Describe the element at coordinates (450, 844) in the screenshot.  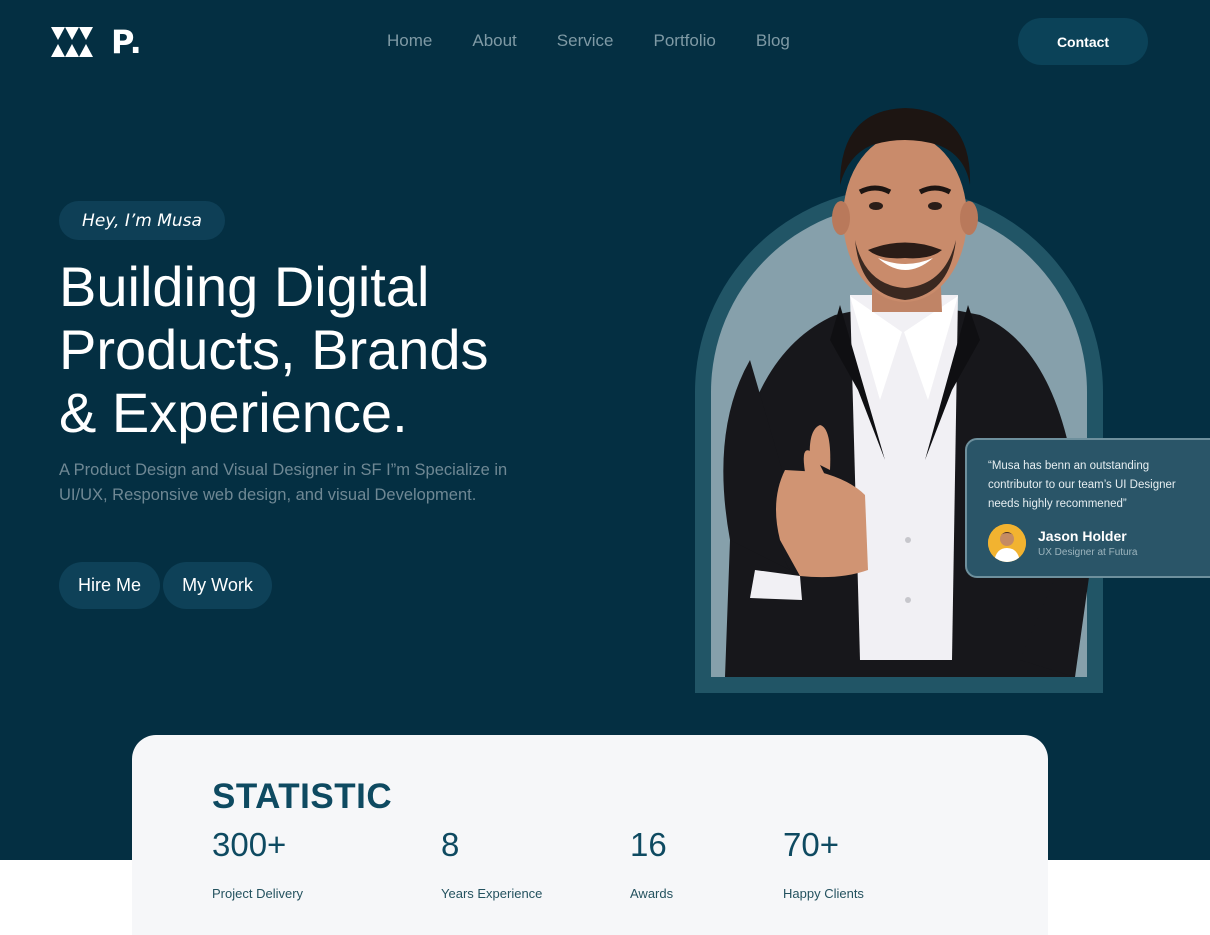
I see `stat-years-experience-value: 8` at that location.